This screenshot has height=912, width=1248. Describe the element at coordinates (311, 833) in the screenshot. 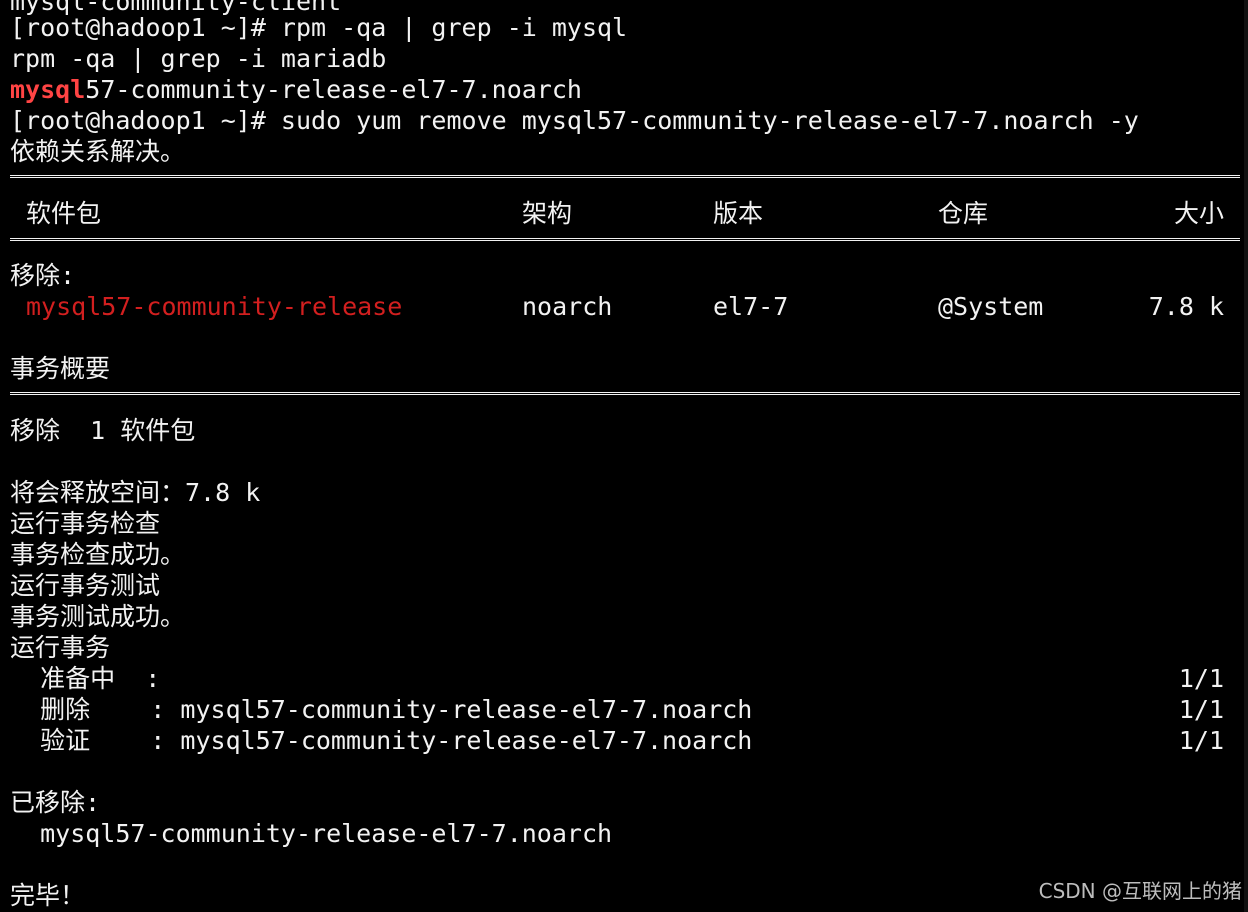

I see `removed-package: mysql57-community-release-el7-7.noarch` at that location.